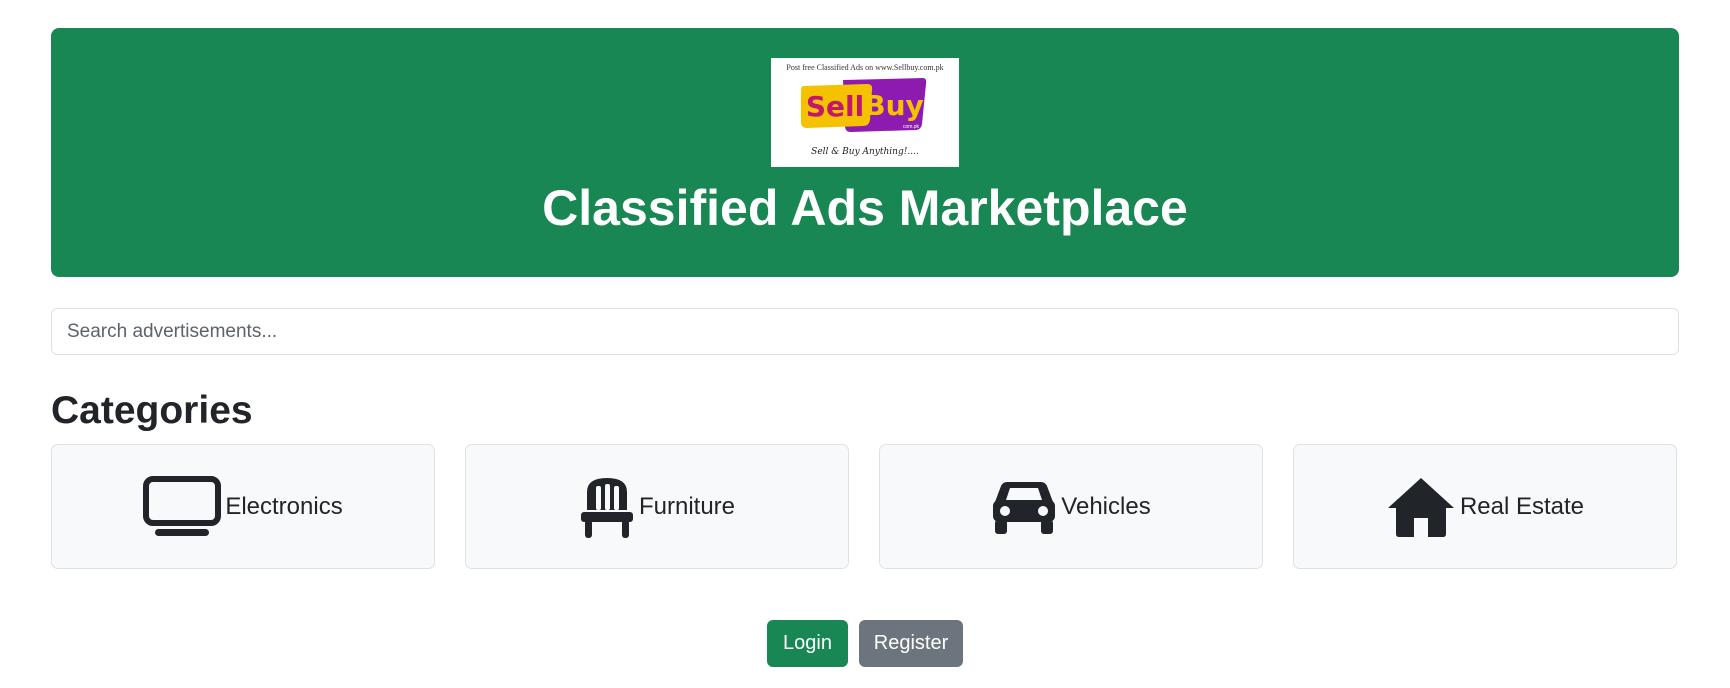 The image size is (1730, 688). I want to click on house-icon, so click(1421, 507).